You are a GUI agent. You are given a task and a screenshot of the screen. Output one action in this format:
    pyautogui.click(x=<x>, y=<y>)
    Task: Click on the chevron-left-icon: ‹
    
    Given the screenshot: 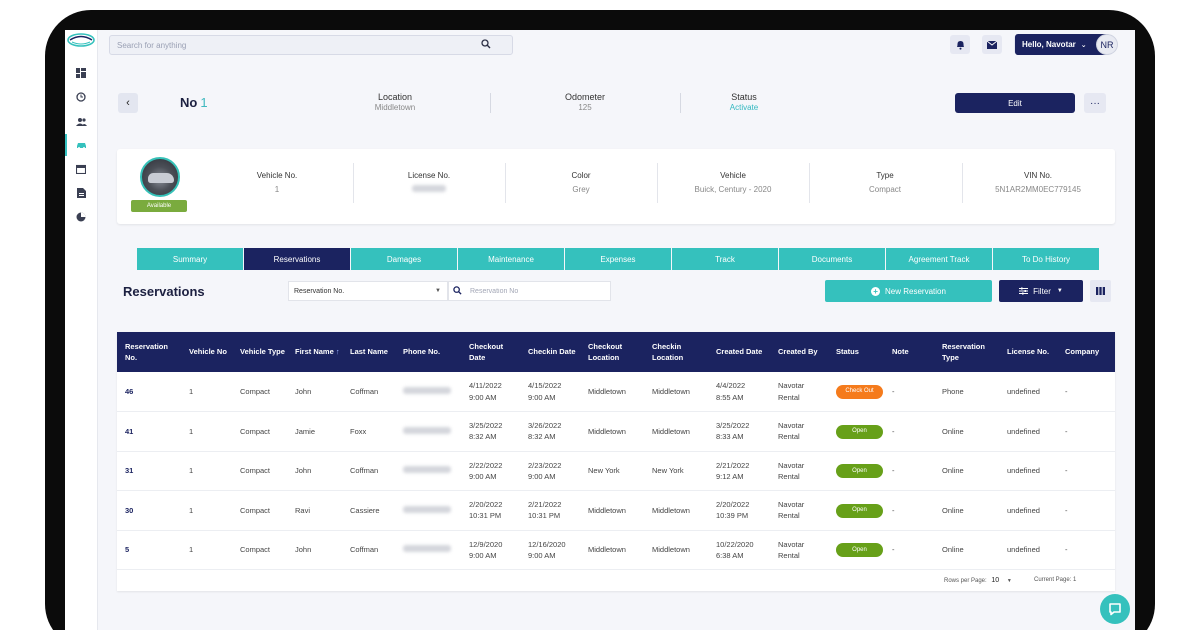 What is the action you would take?
    pyautogui.click(x=128, y=103)
    